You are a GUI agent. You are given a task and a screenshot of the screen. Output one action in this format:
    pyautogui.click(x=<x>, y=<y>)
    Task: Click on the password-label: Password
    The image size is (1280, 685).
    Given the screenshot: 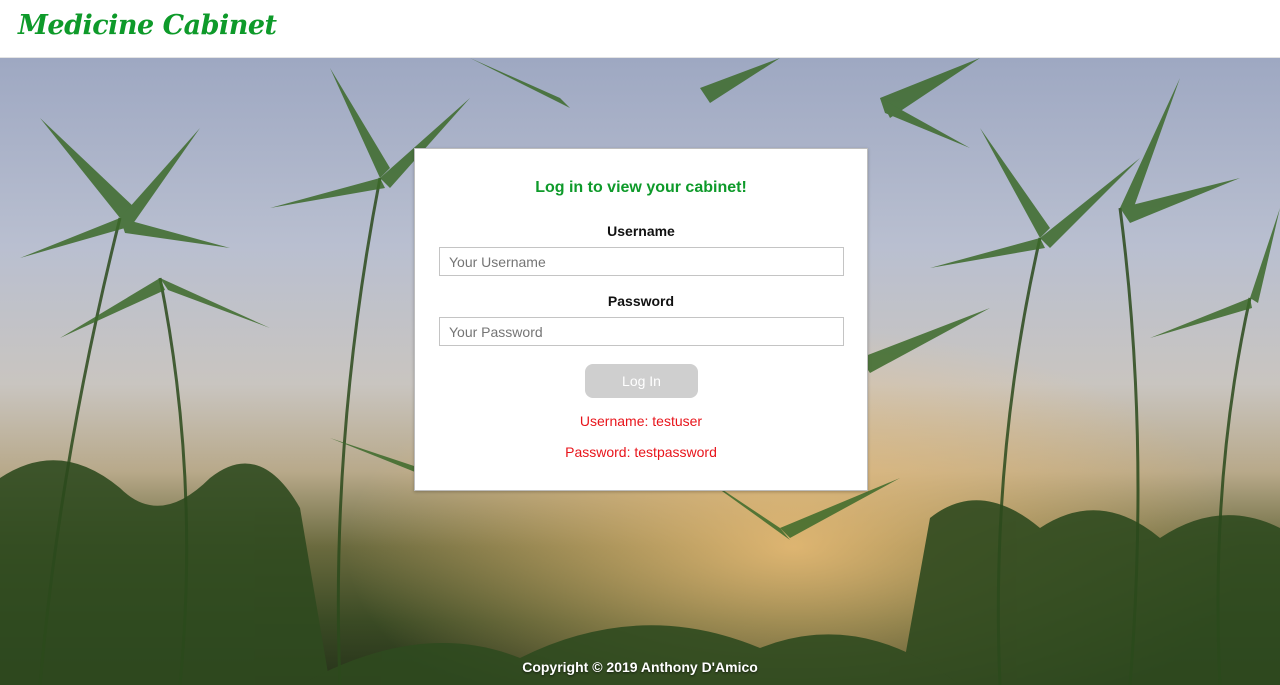 What is the action you would take?
    pyautogui.click(x=641, y=301)
    